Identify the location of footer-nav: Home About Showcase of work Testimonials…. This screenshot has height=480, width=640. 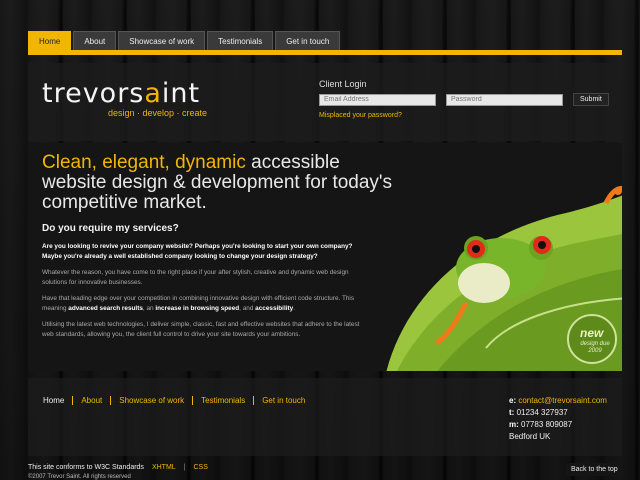
(178, 400).